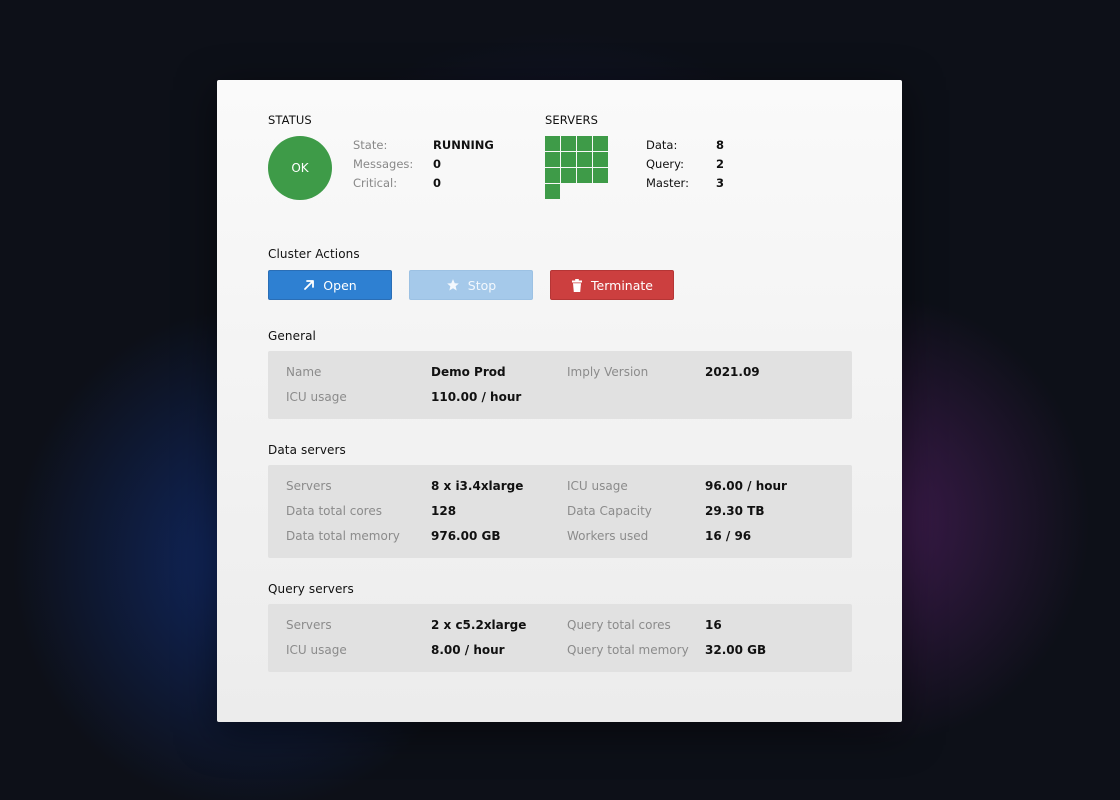 Image resolution: width=1120 pixels, height=800 pixels. I want to click on data-cores-label: Data total cores, so click(334, 511).